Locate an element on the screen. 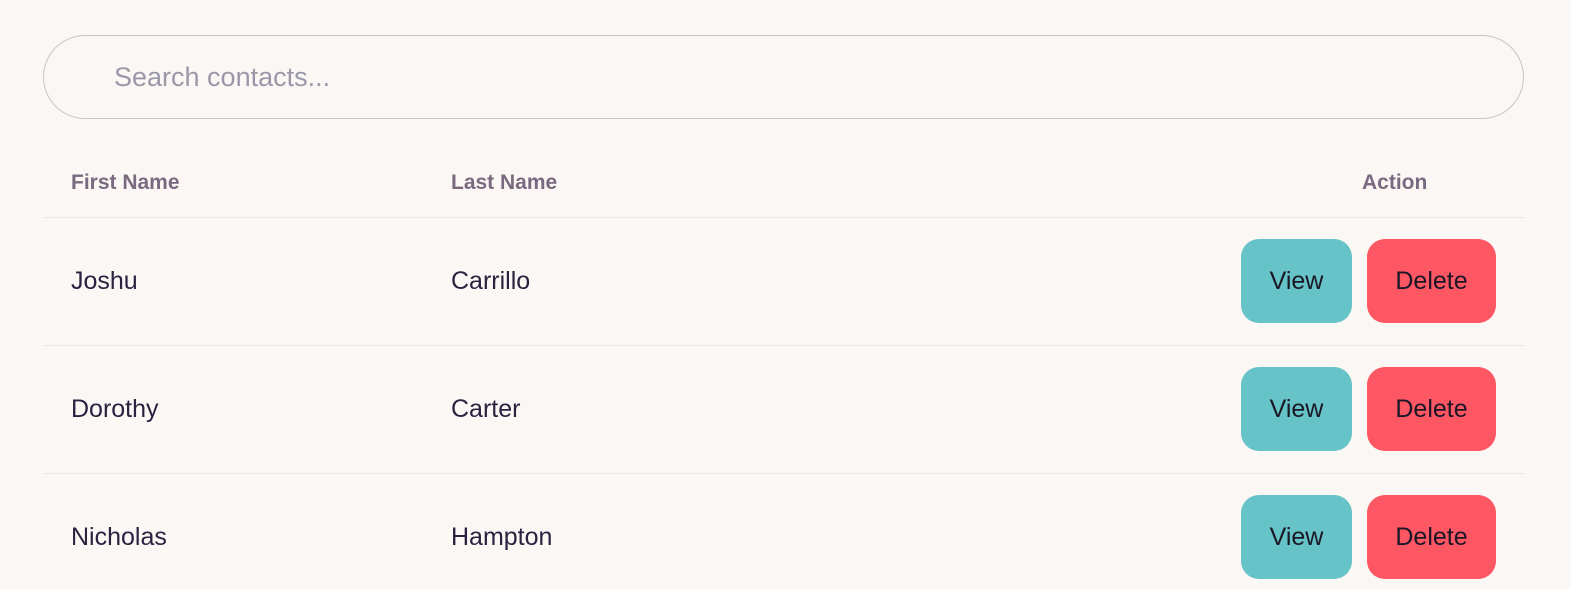  first-name-cell: Joshu is located at coordinates (104, 281).